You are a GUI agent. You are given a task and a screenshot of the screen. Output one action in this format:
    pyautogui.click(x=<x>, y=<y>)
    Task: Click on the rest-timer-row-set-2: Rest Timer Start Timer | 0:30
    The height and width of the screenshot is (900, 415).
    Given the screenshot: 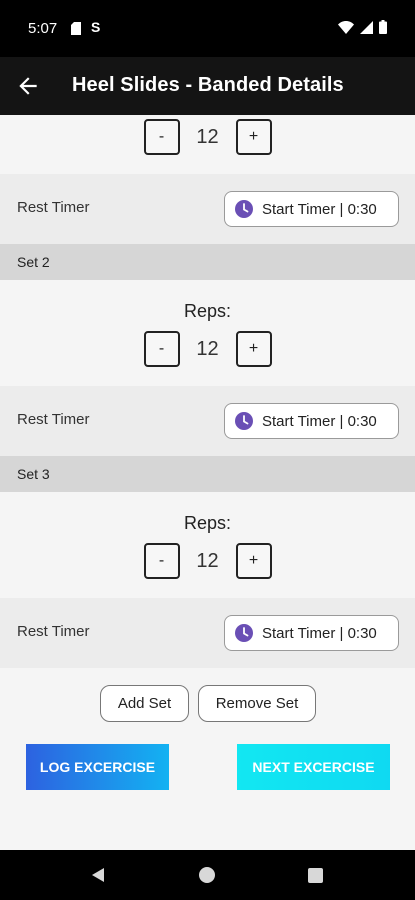 What is the action you would take?
    pyautogui.click(x=207, y=421)
    